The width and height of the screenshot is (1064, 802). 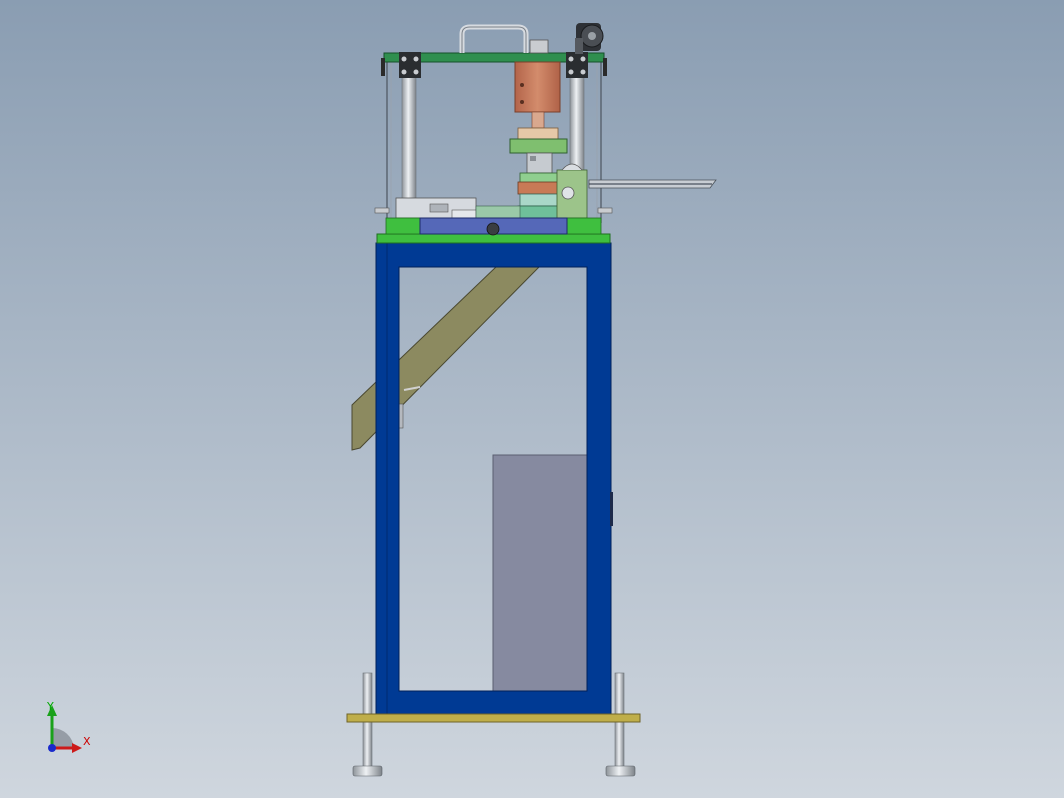 What do you see at coordinates (498, 212) in the screenshot?
I see `slide-rail` at bounding box center [498, 212].